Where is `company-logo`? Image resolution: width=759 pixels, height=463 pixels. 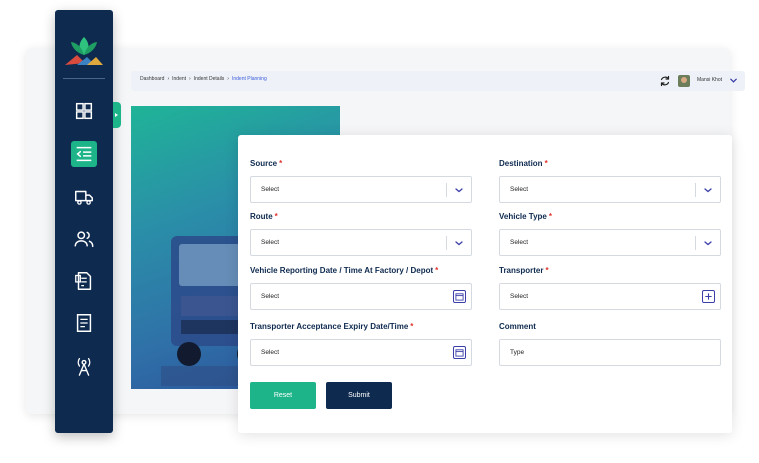 company-logo is located at coordinates (84, 51).